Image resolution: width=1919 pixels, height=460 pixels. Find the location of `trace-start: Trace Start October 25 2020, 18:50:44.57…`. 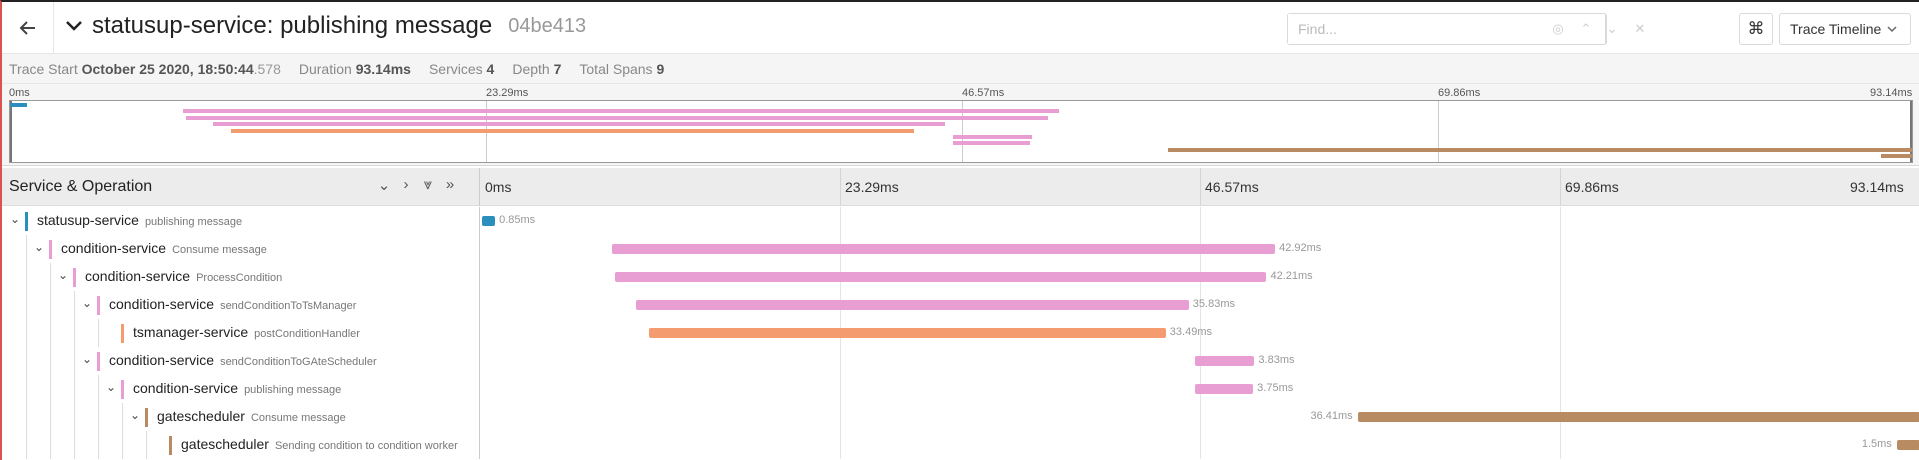

trace-start: Trace Start October 25 2020, 18:50:44.57… is located at coordinates (145, 68).